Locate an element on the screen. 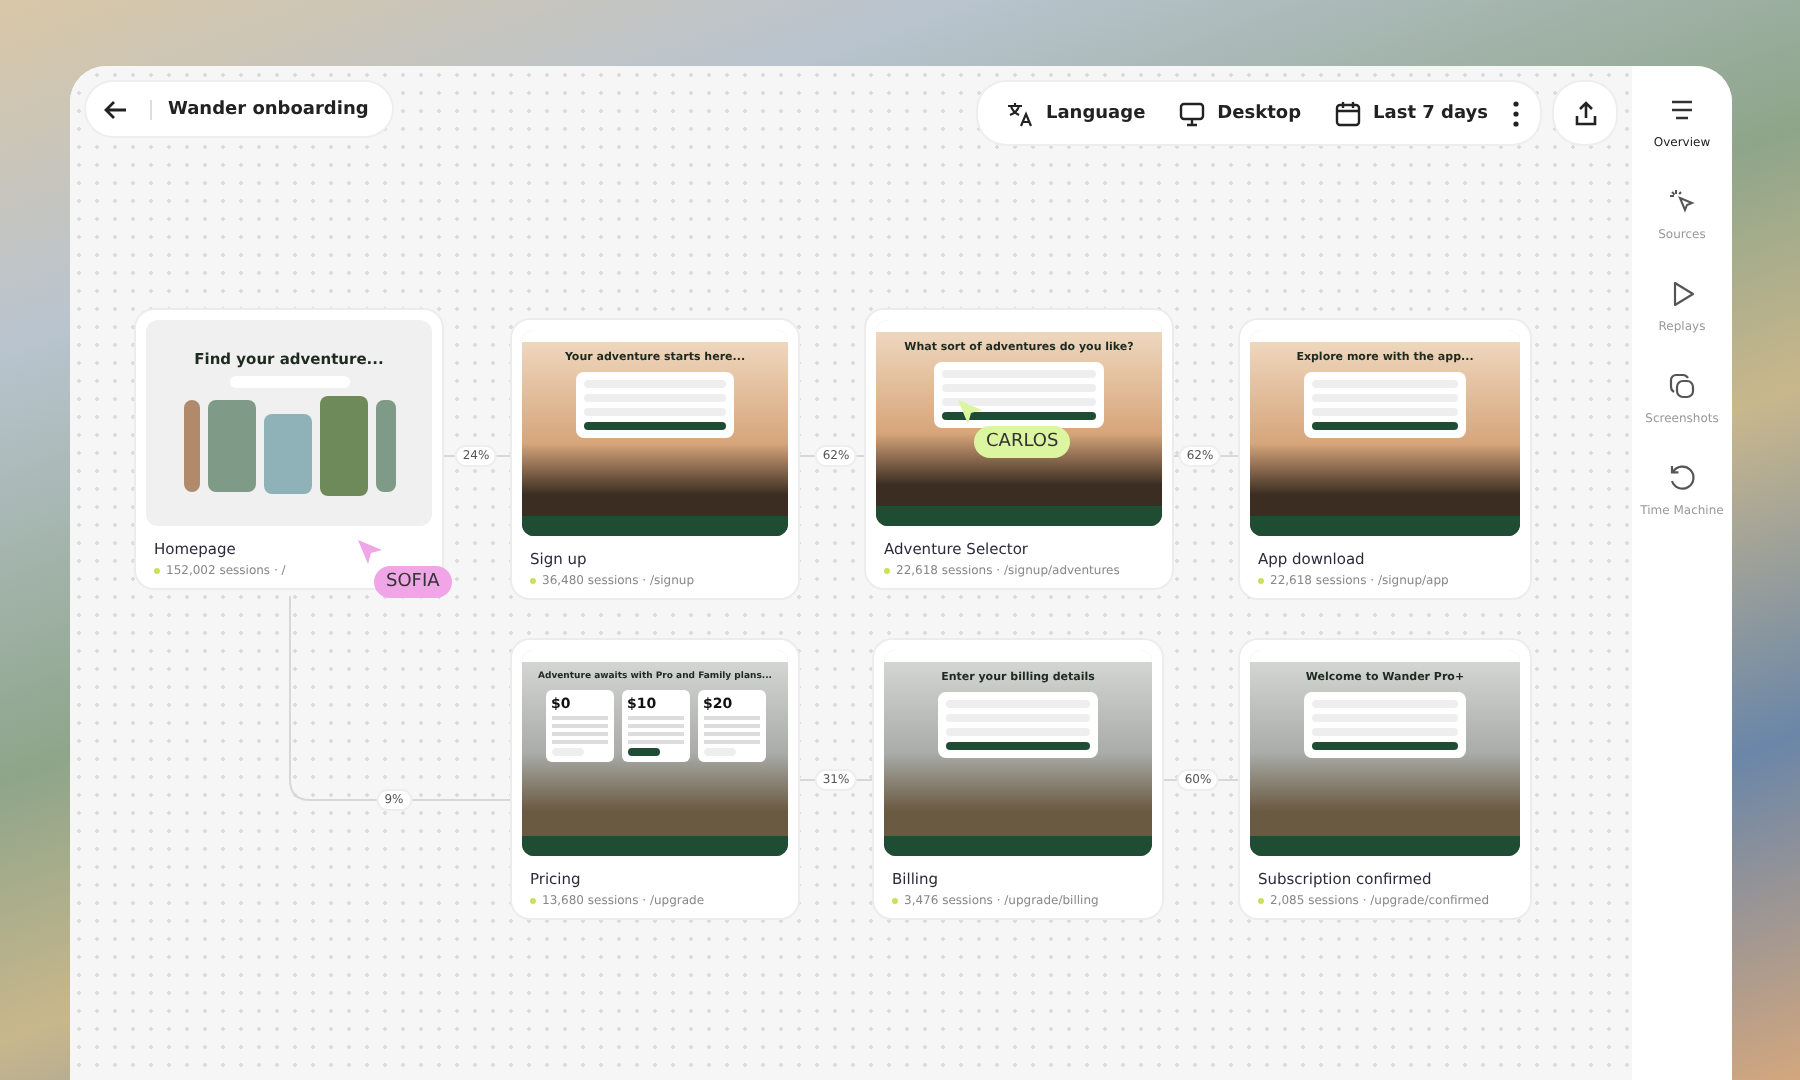 The height and width of the screenshot is (1080, 1800). filter-button: Last 7 days is located at coordinates (1410, 113).